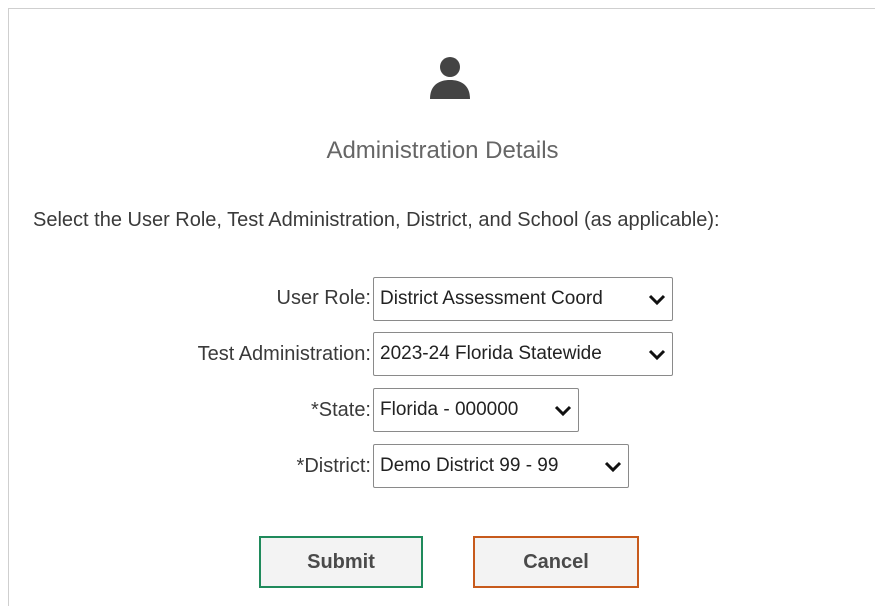 The height and width of the screenshot is (606, 875). I want to click on district-select: Demo District 99 - 99, so click(501, 466).